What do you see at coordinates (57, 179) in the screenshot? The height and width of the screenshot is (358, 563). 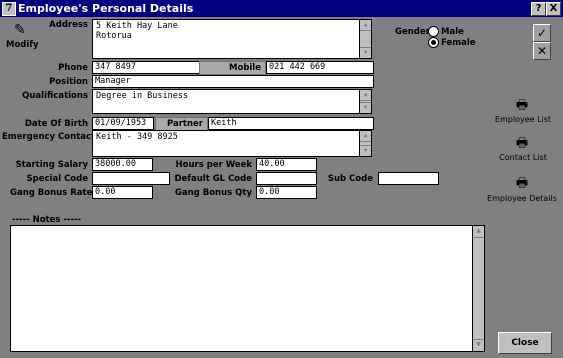 I see `special-code-label: Special Code` at bounding box center [57, 179].